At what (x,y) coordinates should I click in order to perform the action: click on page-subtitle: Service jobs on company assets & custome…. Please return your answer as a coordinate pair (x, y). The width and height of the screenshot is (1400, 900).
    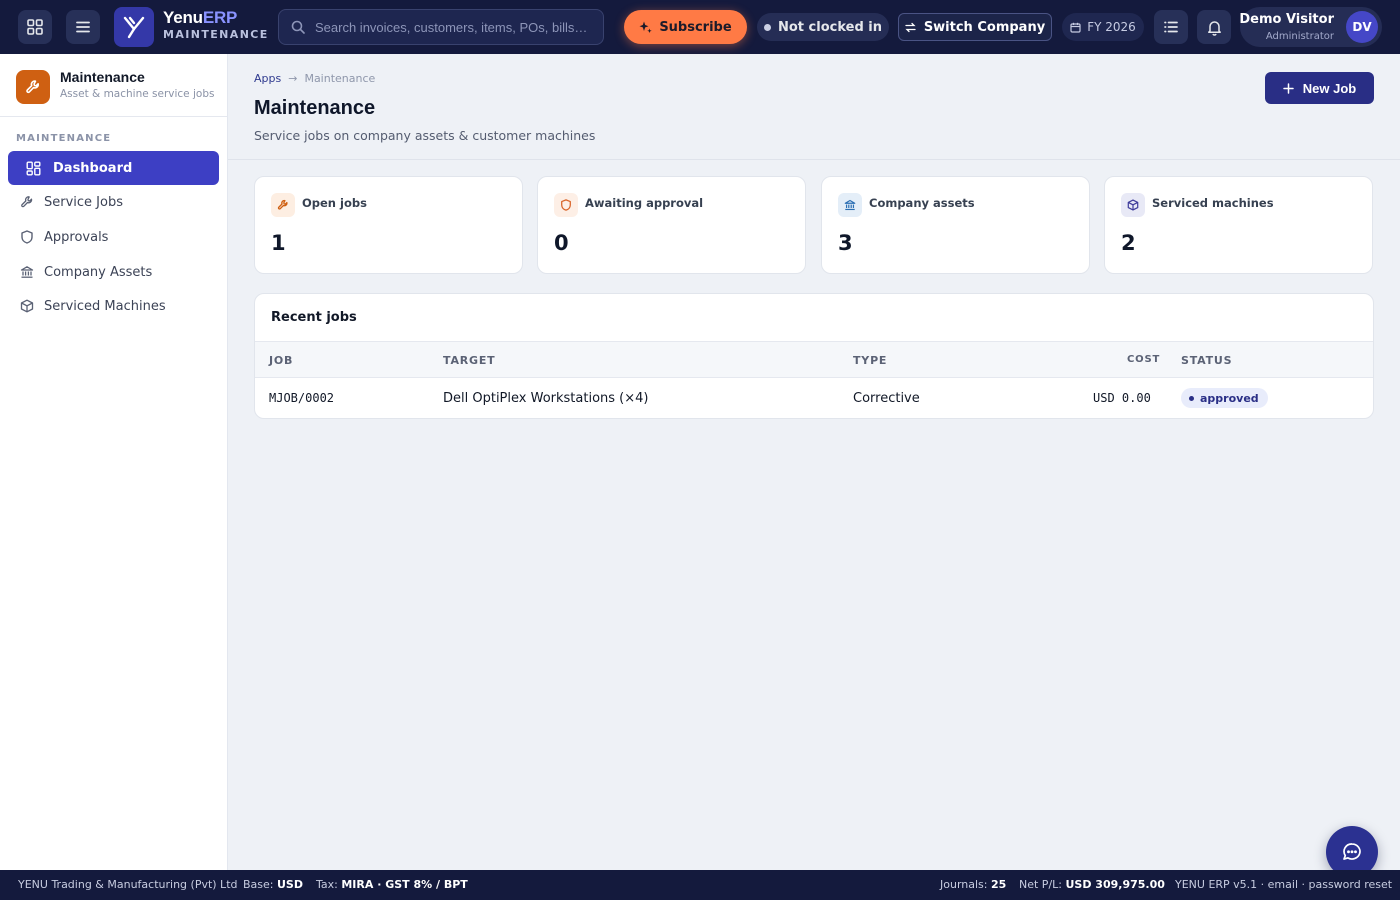
    Looking at the image, I should click on (425, 135).